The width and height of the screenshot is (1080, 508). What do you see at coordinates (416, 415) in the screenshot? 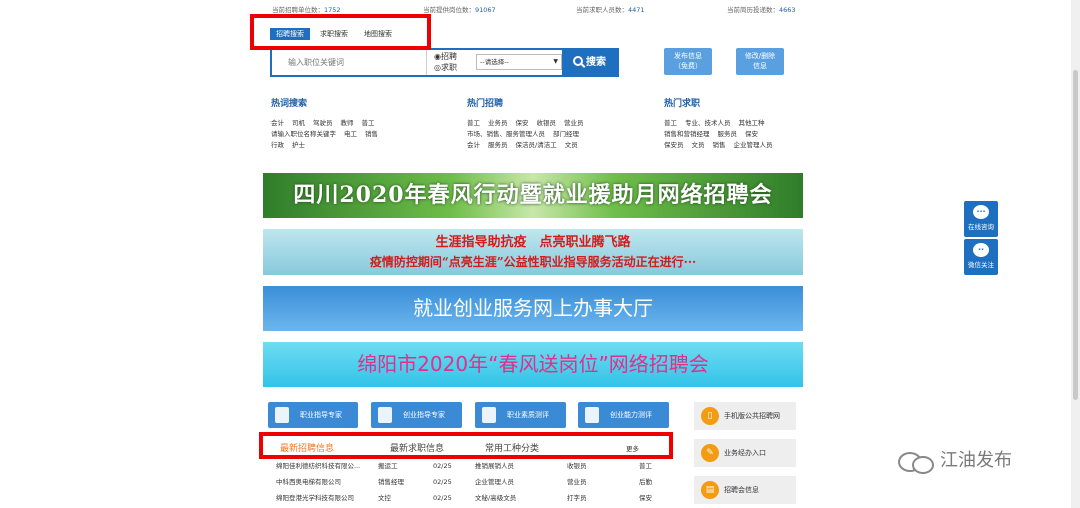
I see `startup-expert-button: 创业指导专家` at bounding box center [416, 415].